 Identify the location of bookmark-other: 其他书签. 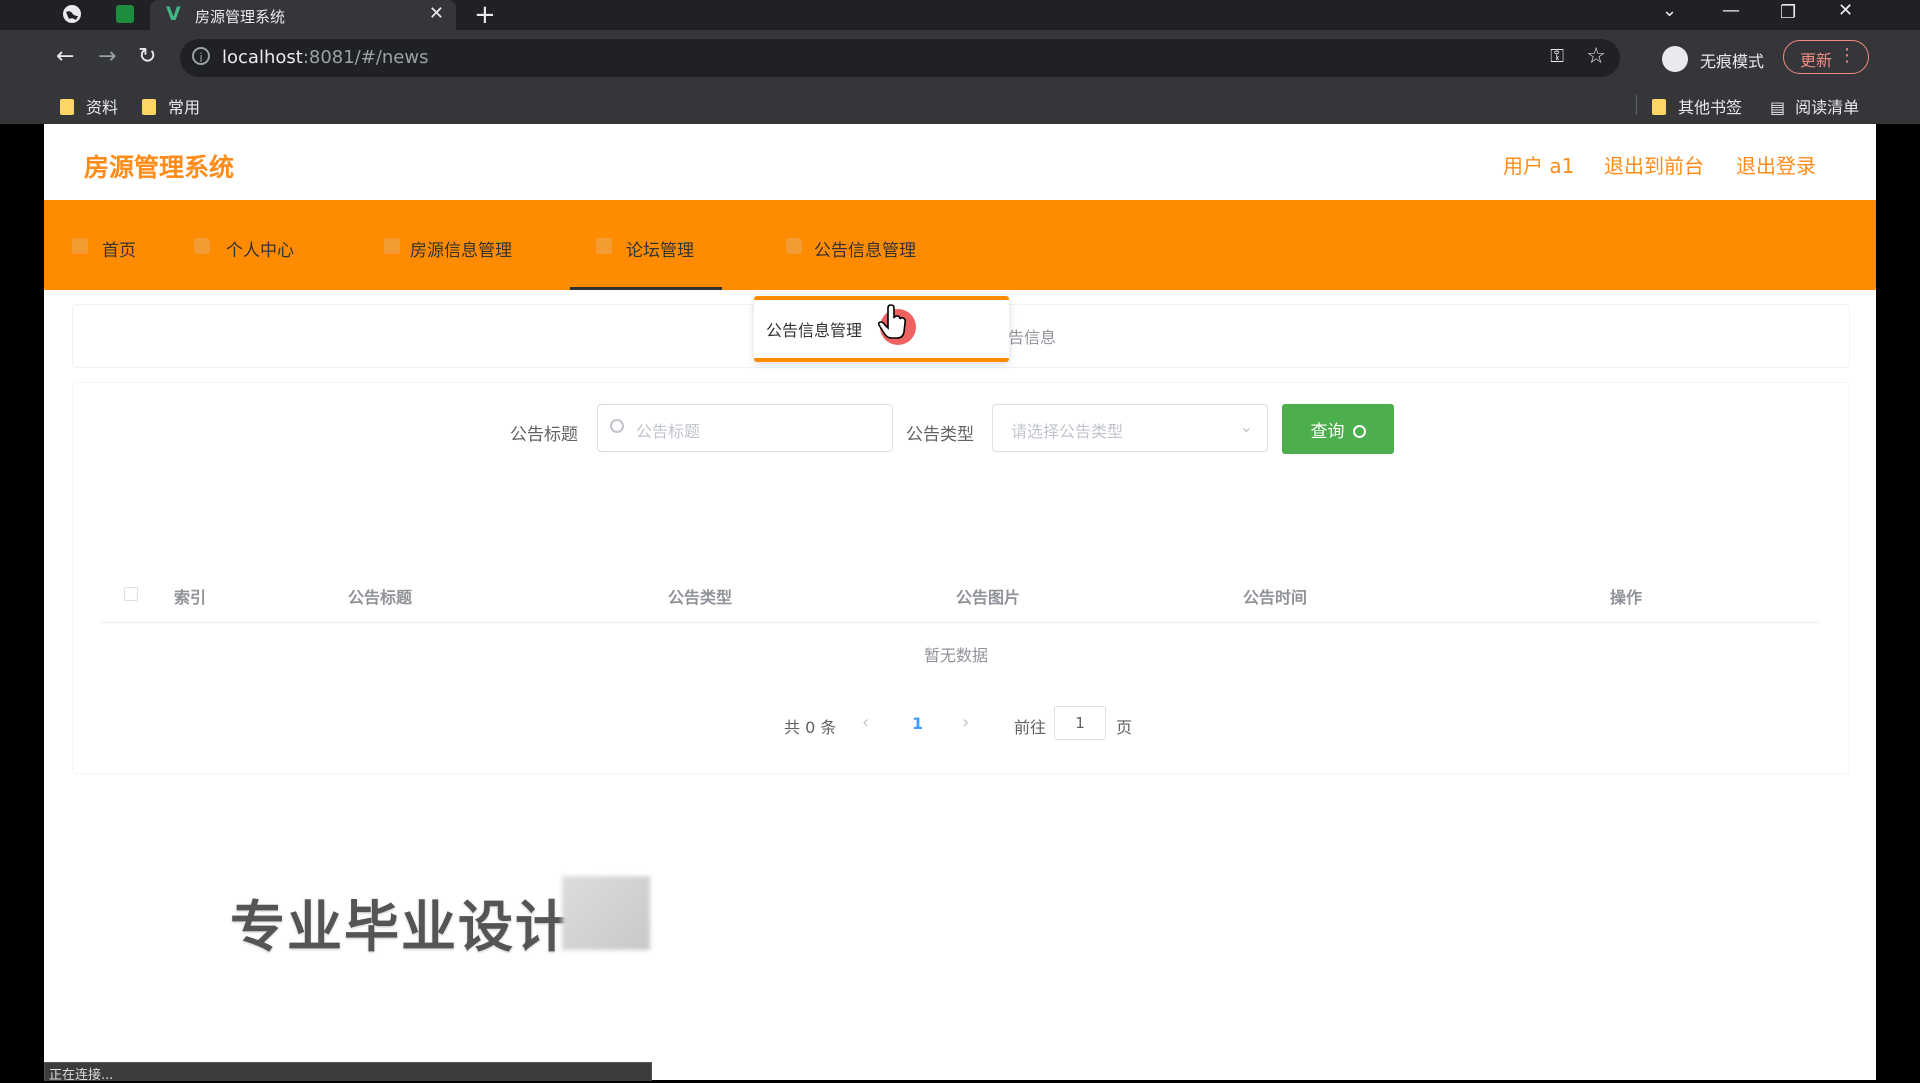
(1697, 106).